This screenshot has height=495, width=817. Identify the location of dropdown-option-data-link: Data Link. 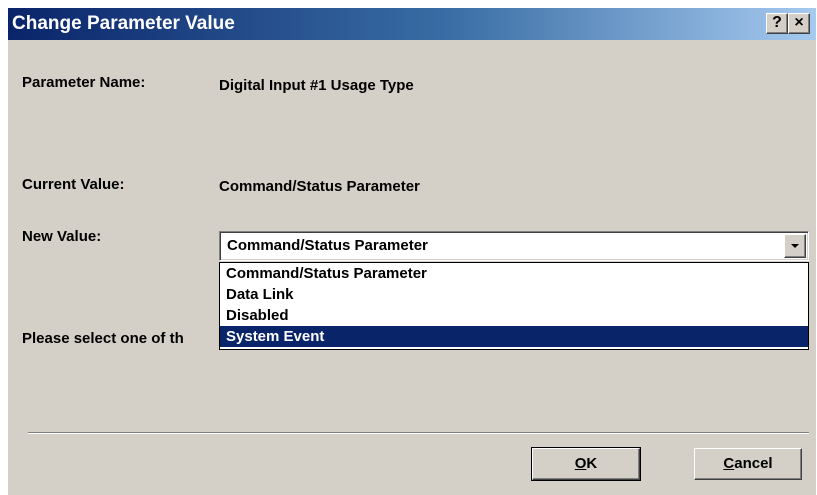
(514, 294).